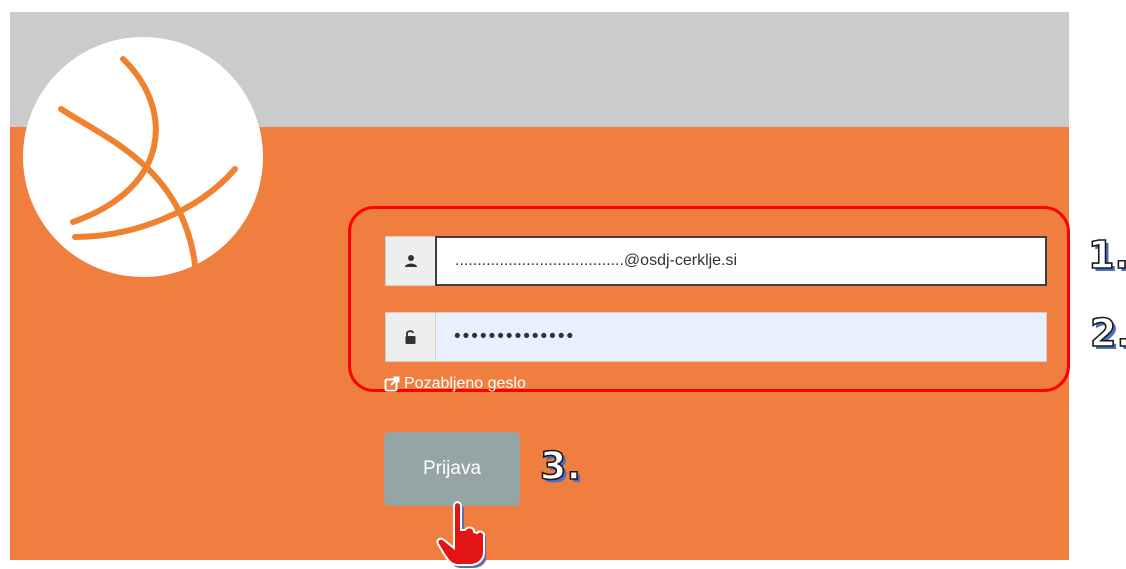 The height and width of the screenshot is (569, 1126). What do you see at coordinates (1107, 333) in the screenshot?
I see `step-2-label: 2.` at bounding box center [1107, 333].